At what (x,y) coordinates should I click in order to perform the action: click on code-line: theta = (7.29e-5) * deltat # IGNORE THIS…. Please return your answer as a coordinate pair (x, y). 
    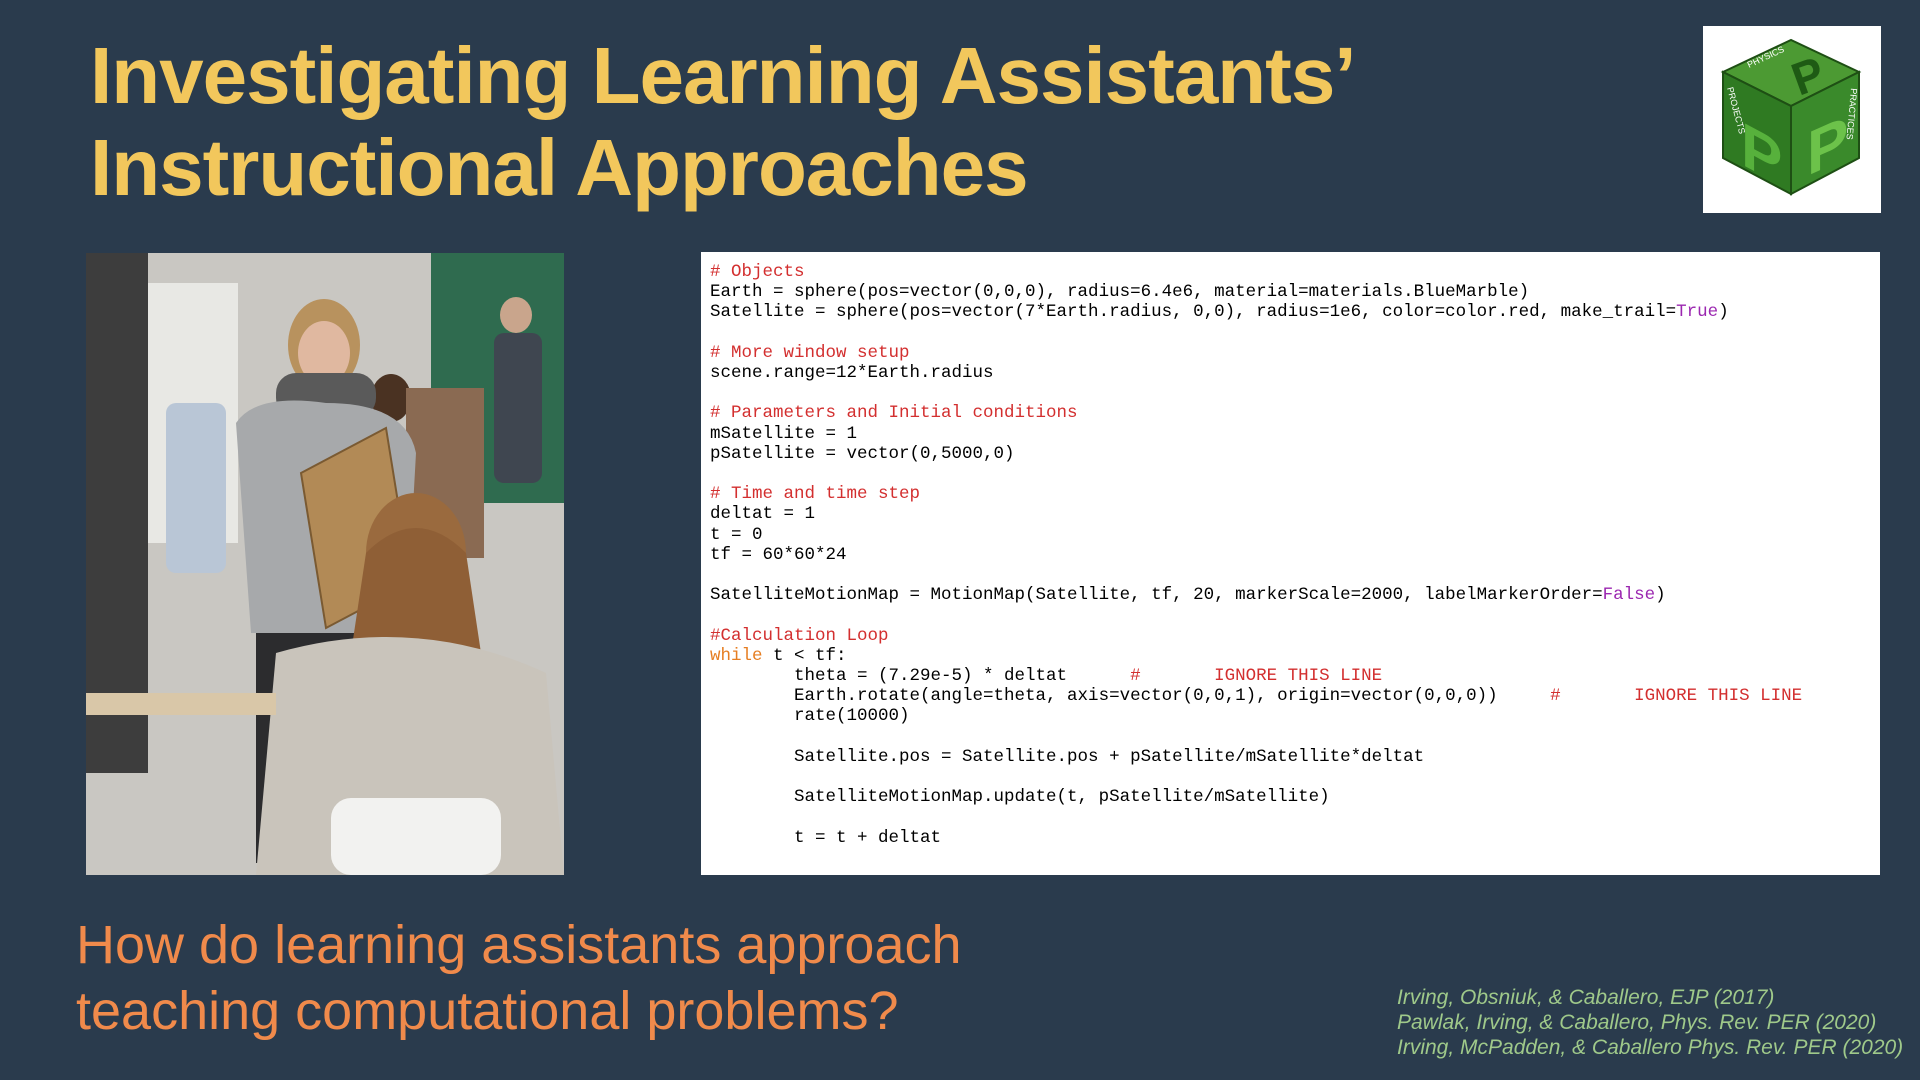
    Looking at the image, I should click on (1046, 676).